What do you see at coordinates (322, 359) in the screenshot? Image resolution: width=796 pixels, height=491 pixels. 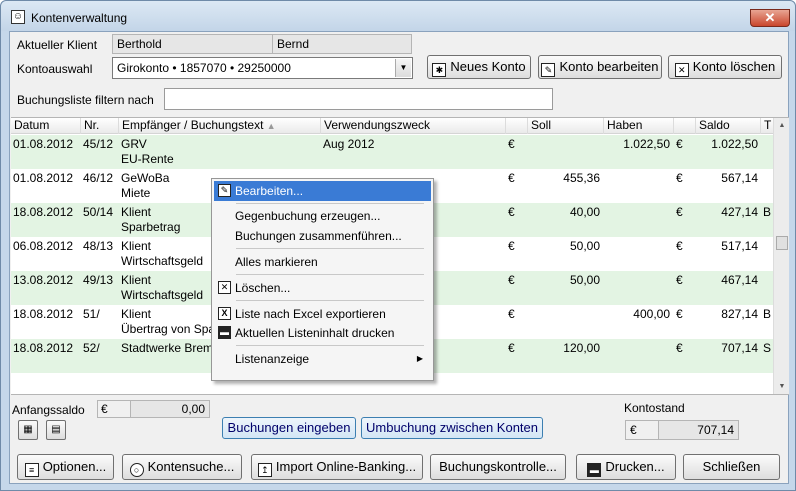 I see `menu-item-list-display: Listenanzeige ▶` at bounding box center [322, 359].